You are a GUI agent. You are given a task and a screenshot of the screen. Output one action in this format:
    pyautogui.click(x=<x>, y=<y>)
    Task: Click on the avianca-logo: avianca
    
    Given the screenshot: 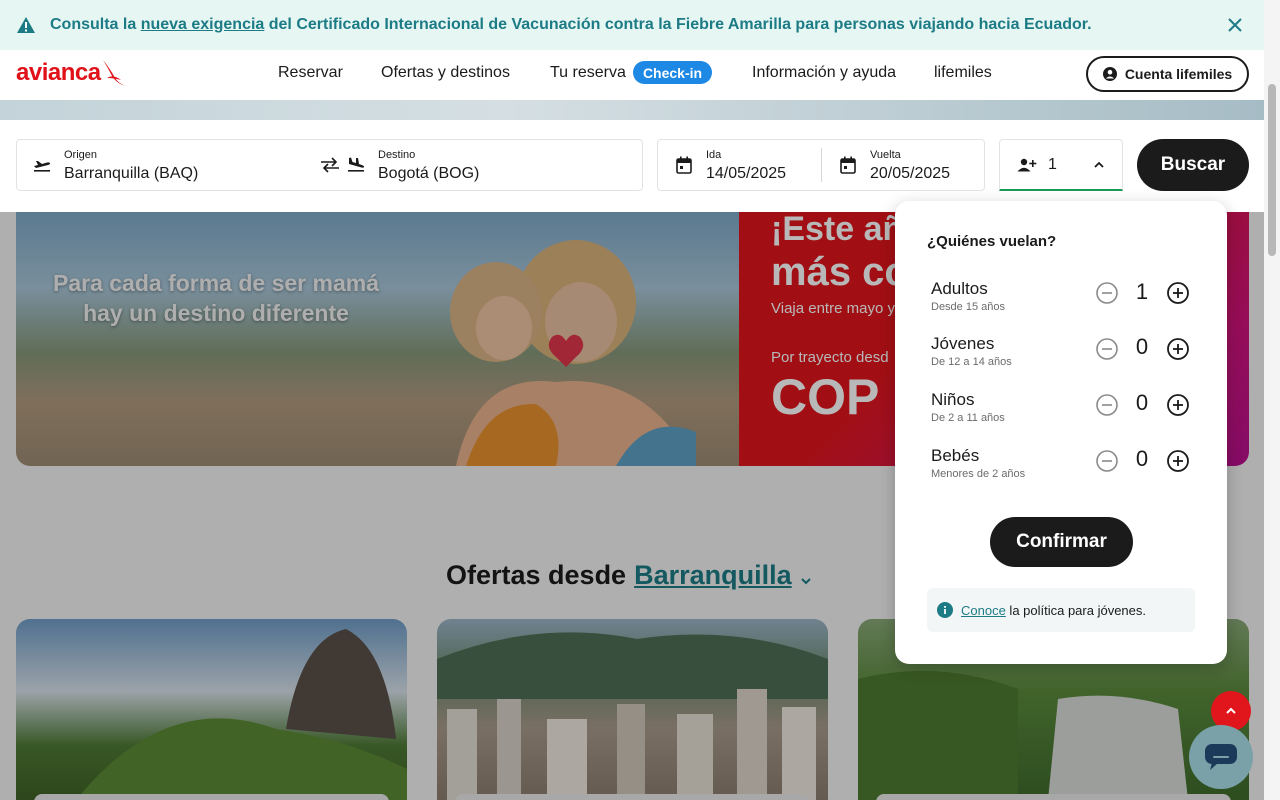 What is the action you would take?
    pyautogui.click(x=71, y=73)
    